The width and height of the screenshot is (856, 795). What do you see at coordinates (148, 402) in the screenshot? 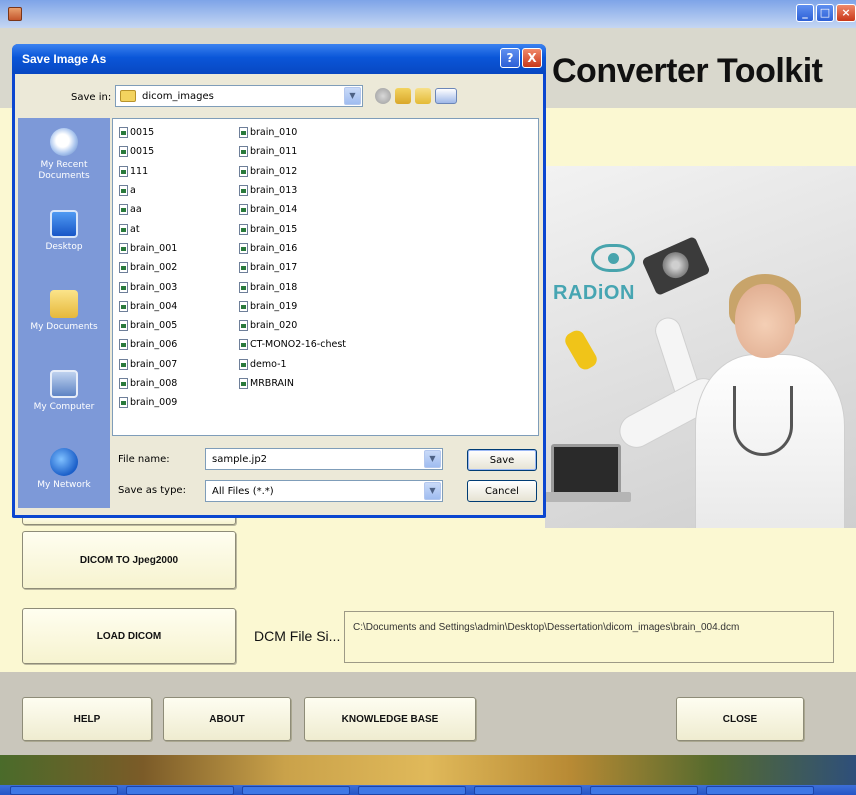
I see `list-item: brain_009` at bounding box center [148, 402].